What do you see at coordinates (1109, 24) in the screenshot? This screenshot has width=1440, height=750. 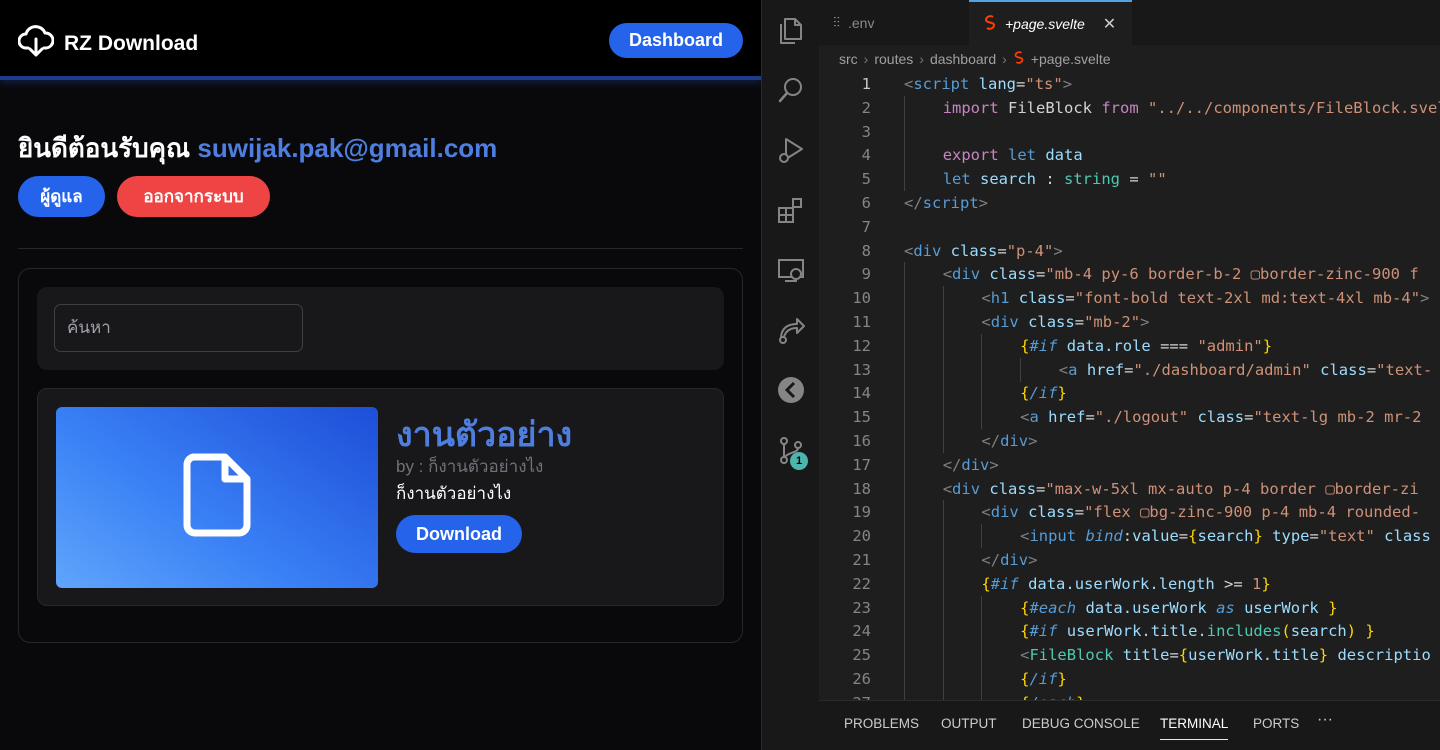 I see `close-icon: ✕` at bounding box center [1109, 24].